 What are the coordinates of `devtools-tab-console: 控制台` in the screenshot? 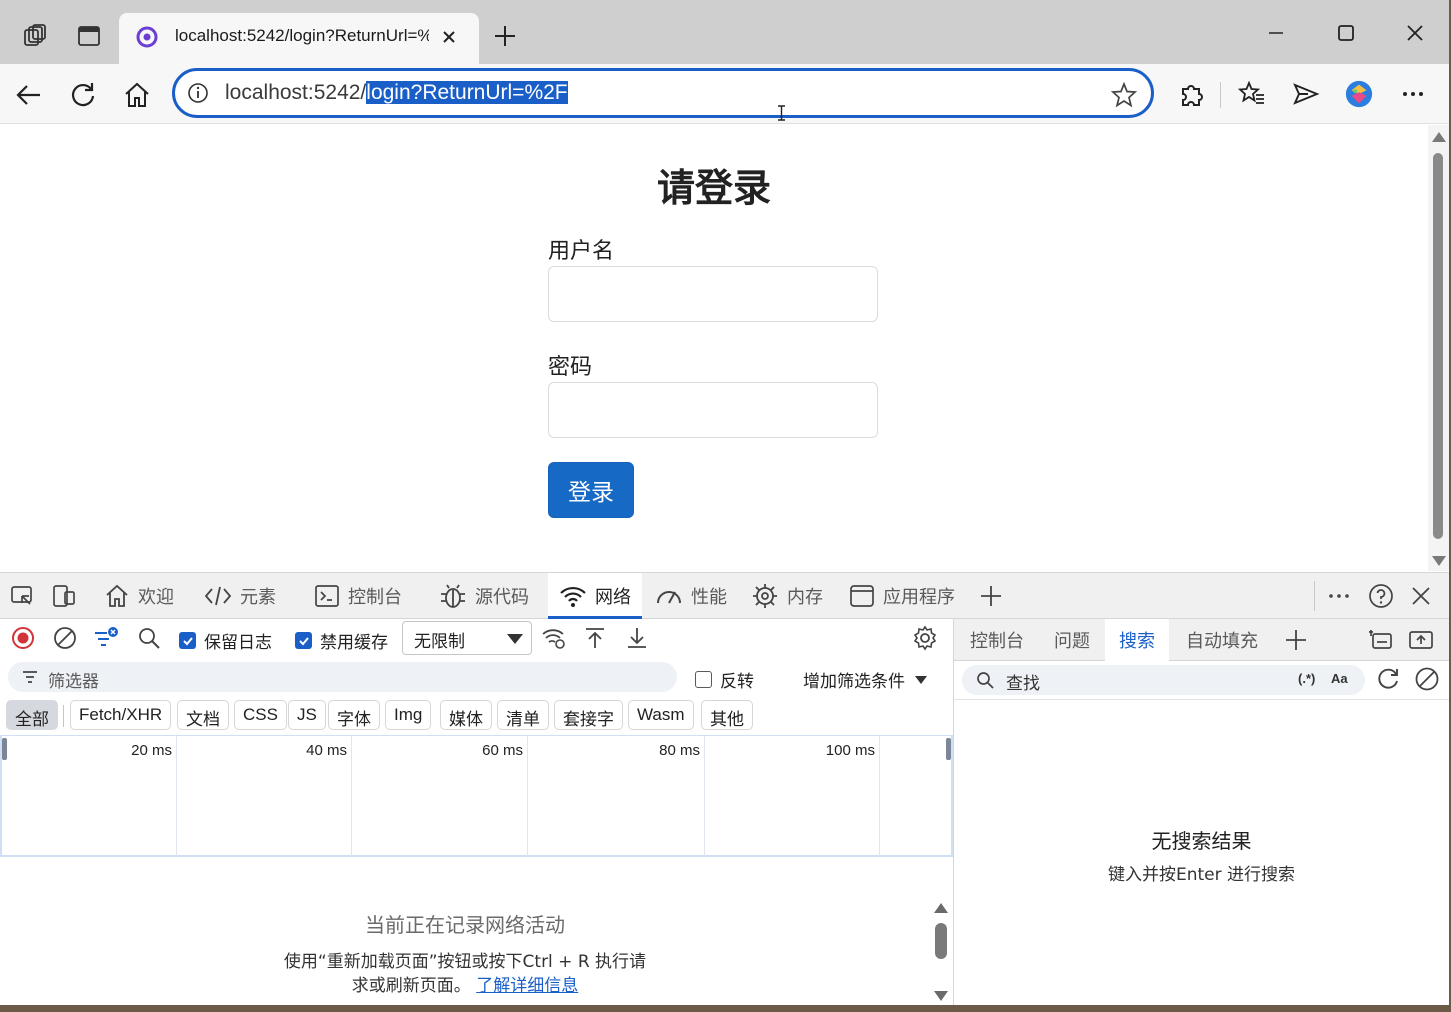 It's located at (358, 596).